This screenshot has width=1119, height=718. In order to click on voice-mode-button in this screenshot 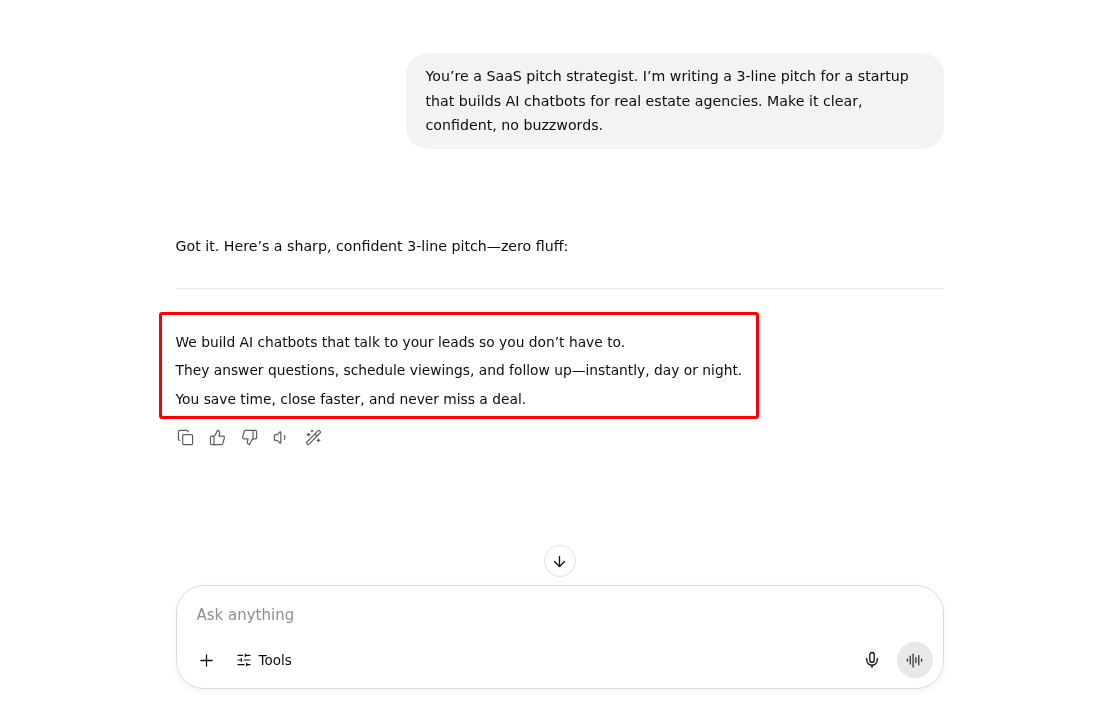, I will do `click(914, 660)`.